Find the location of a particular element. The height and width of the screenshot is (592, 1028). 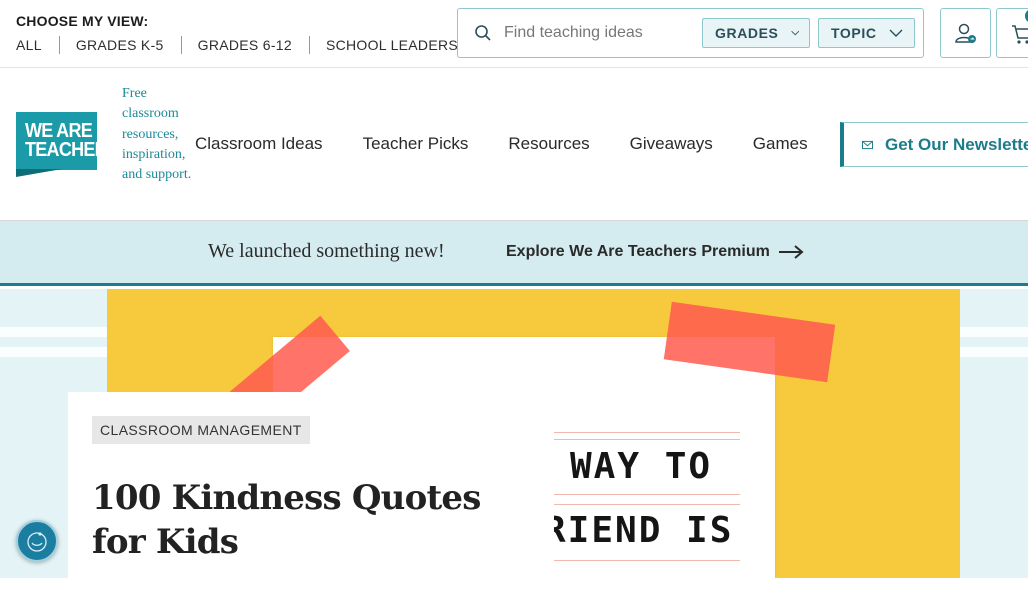

search-icon is located at coordinates (483, 33).